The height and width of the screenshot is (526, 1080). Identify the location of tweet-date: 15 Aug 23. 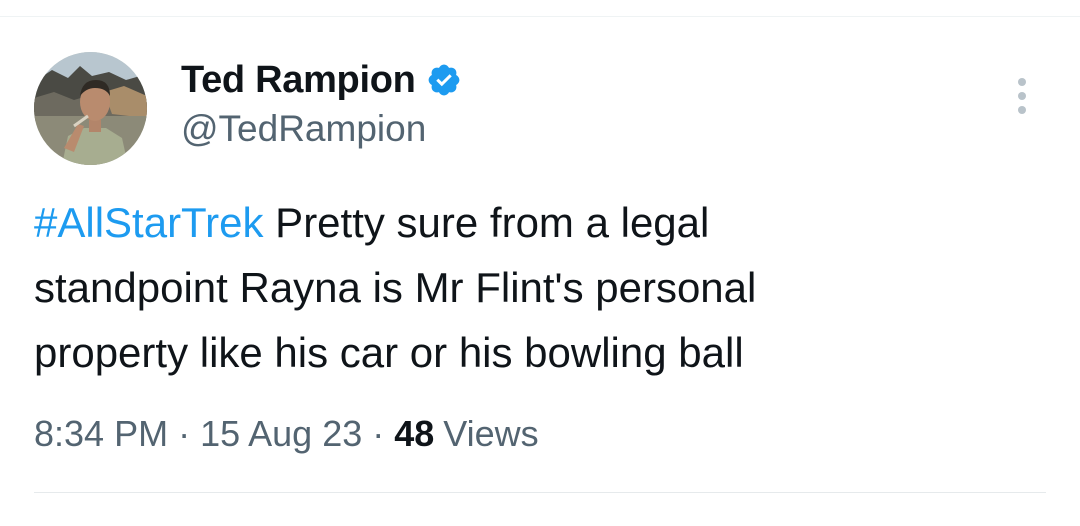
(281, 434).